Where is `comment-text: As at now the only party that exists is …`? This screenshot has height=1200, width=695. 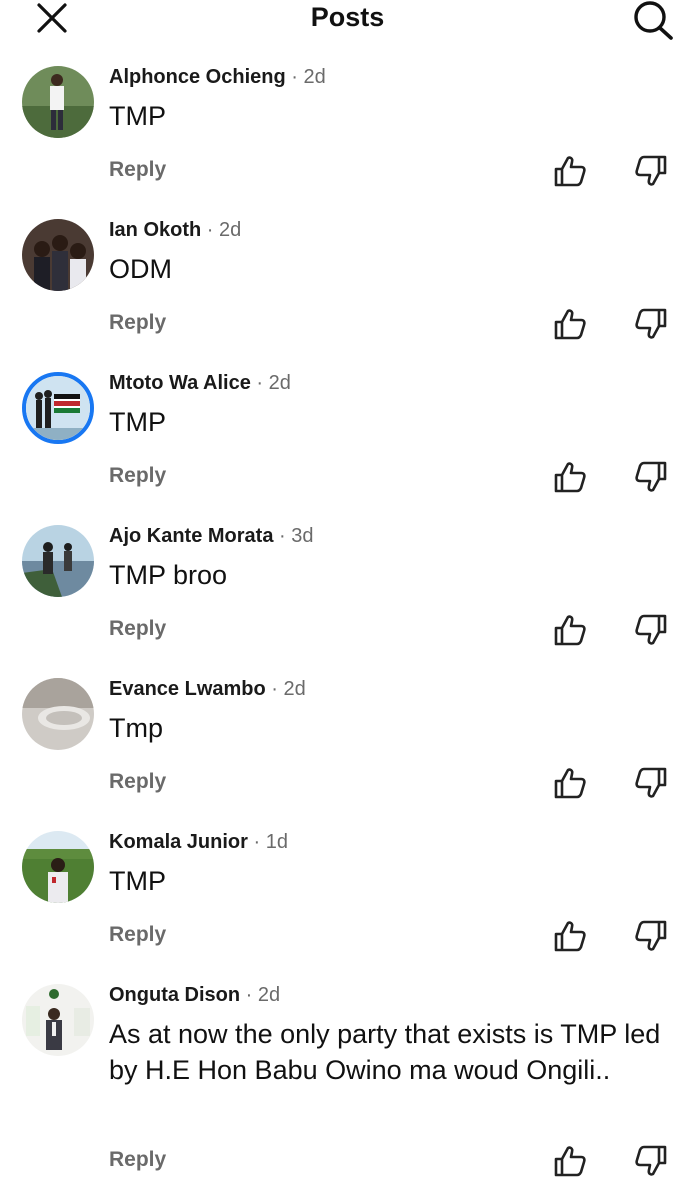 comment-text: As at now the only party that exists is … is located at coordinates (385, 1052).